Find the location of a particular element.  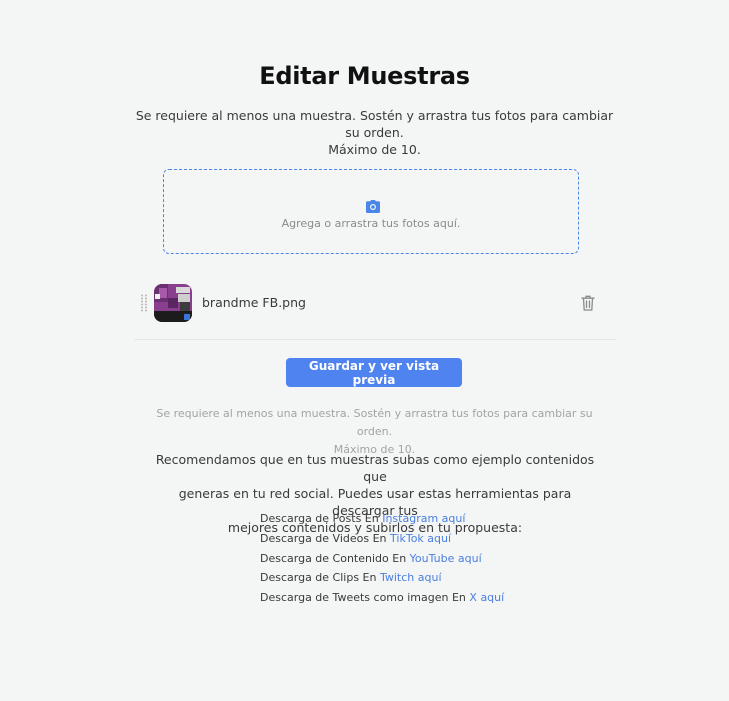

photo-dropzone: Agrega o arrastra tus fotos aquí. is located at coordinates (371, 211).